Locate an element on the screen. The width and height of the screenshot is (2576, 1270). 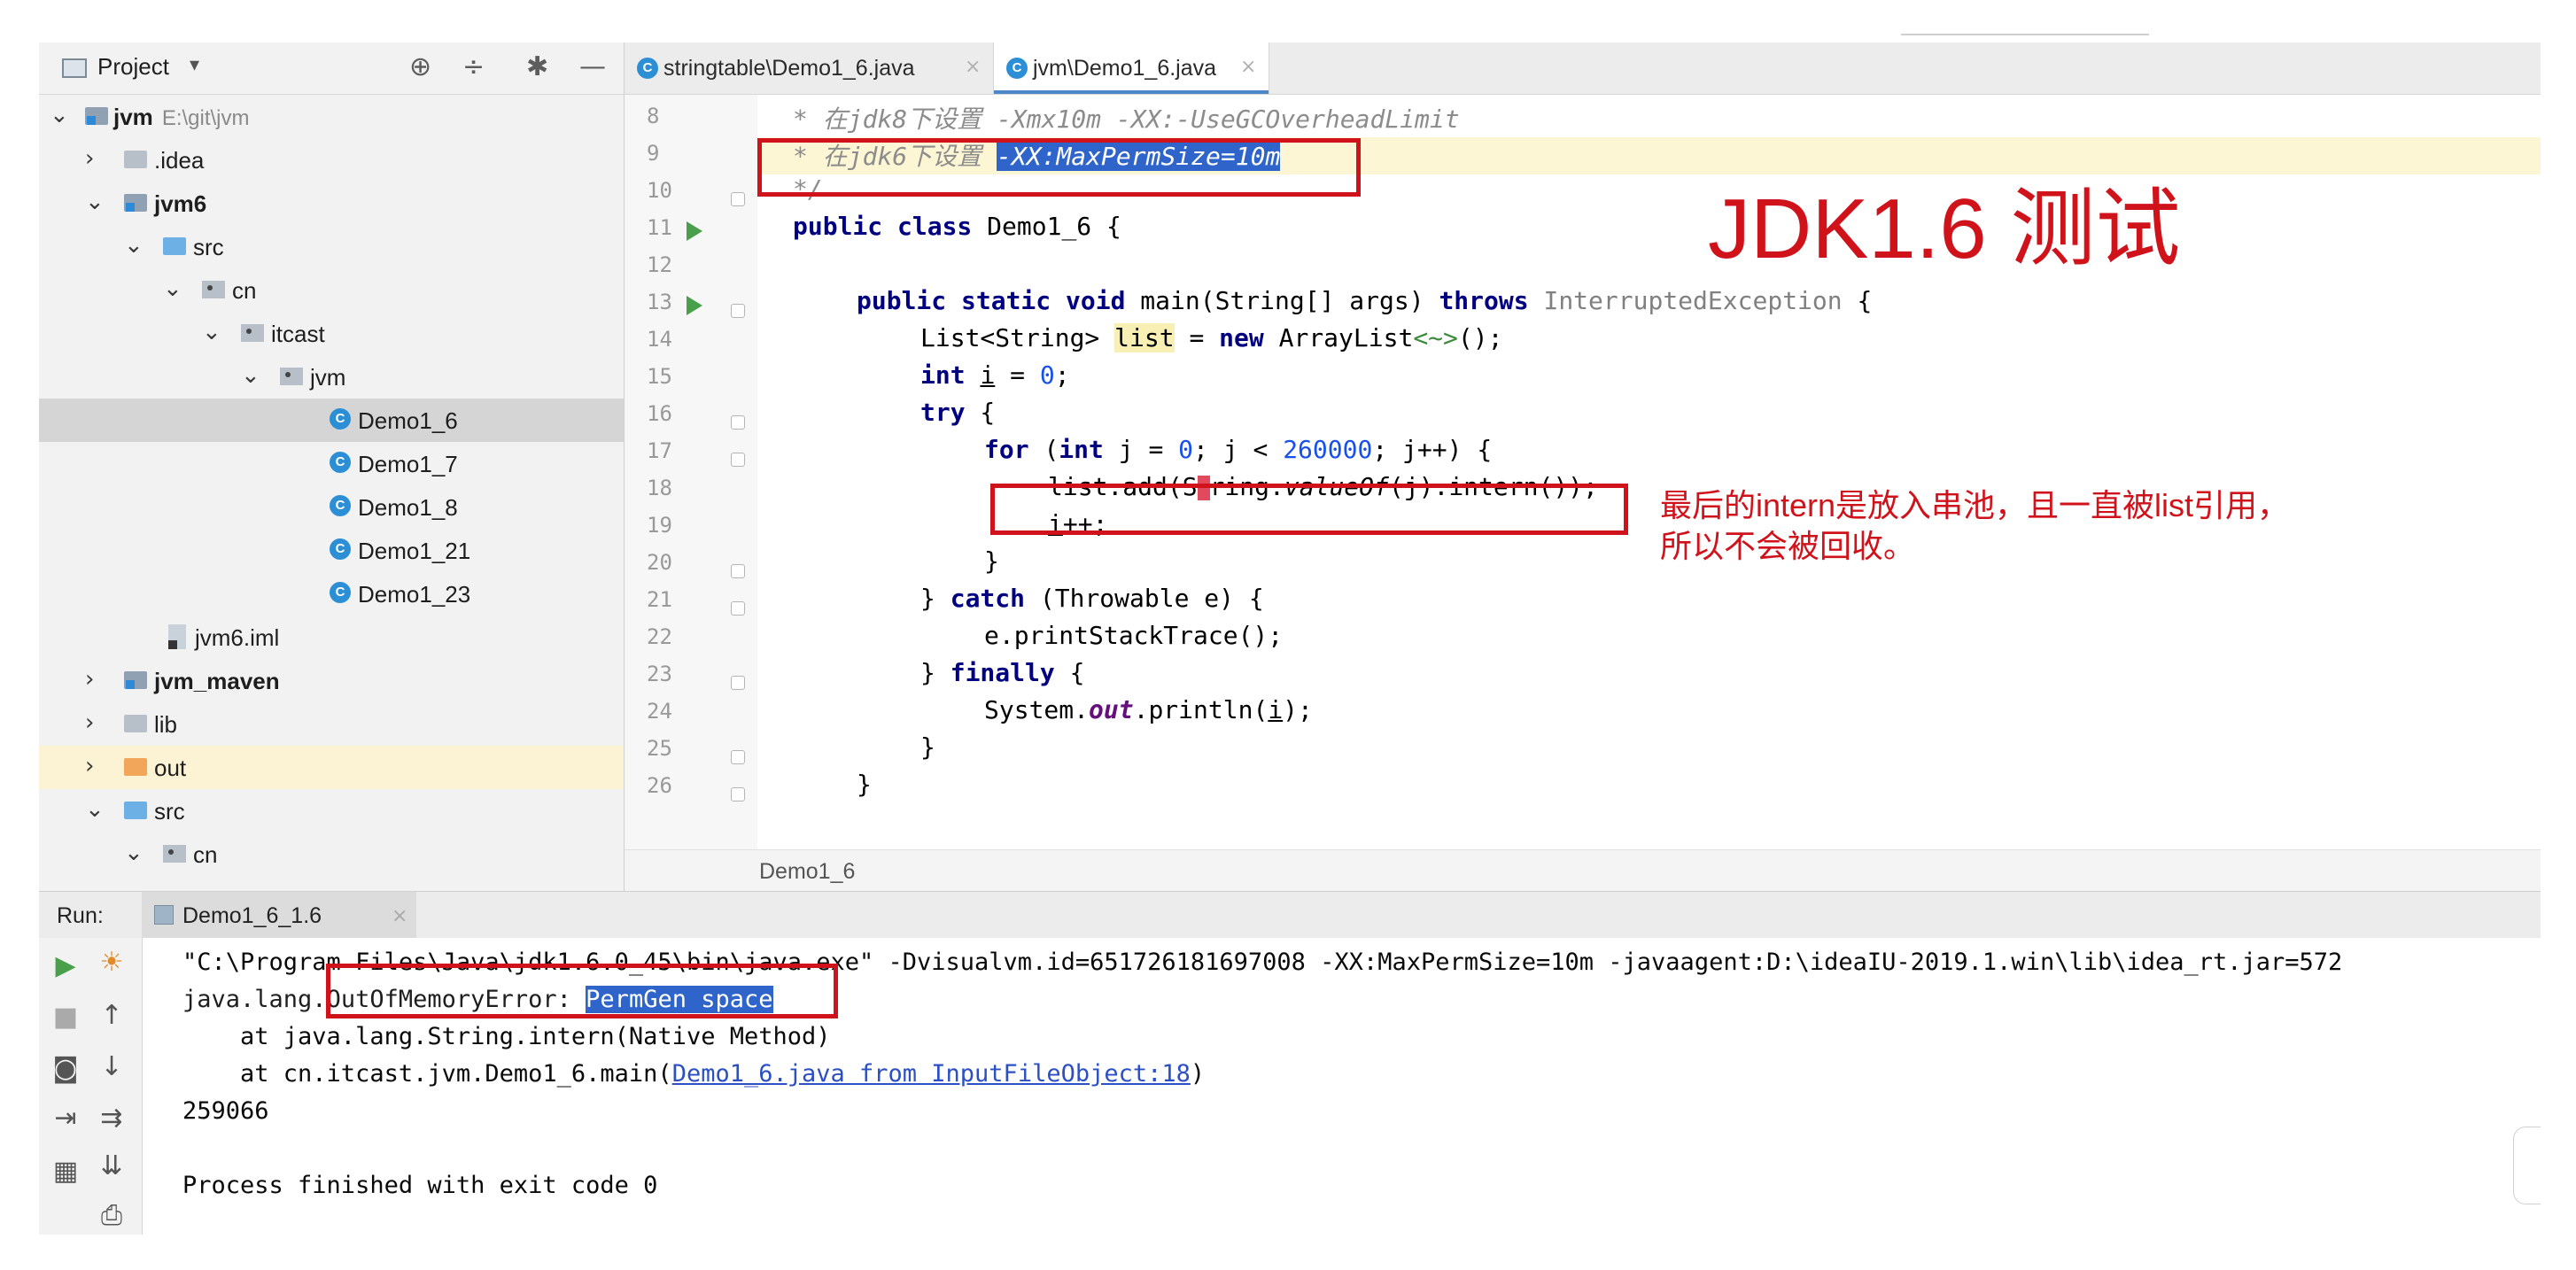
tree-item-src-root: ⌄ src is located at coordinates (331, 811).